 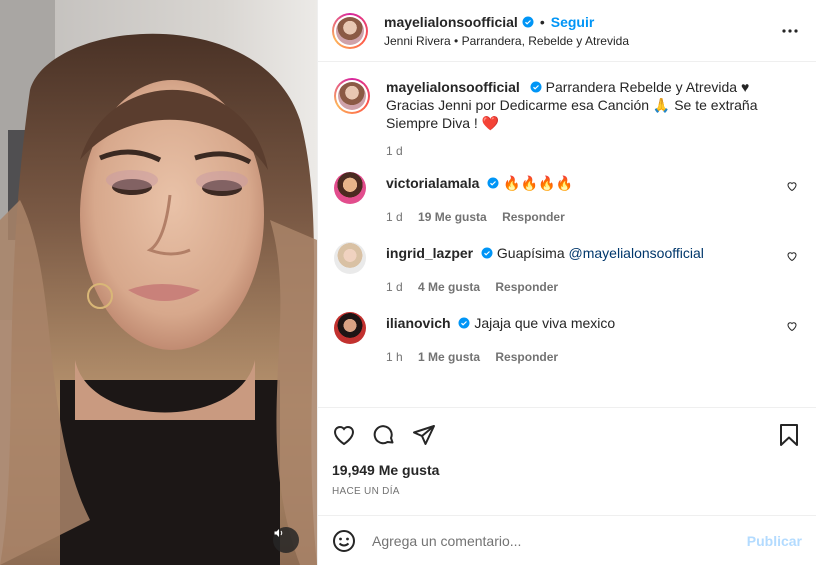 What do you see at coordinates (593, 217) in the screenshot?
I see `comment-meta: 1 d 19 Me gusta Responder` at bounding box center [593, 217].